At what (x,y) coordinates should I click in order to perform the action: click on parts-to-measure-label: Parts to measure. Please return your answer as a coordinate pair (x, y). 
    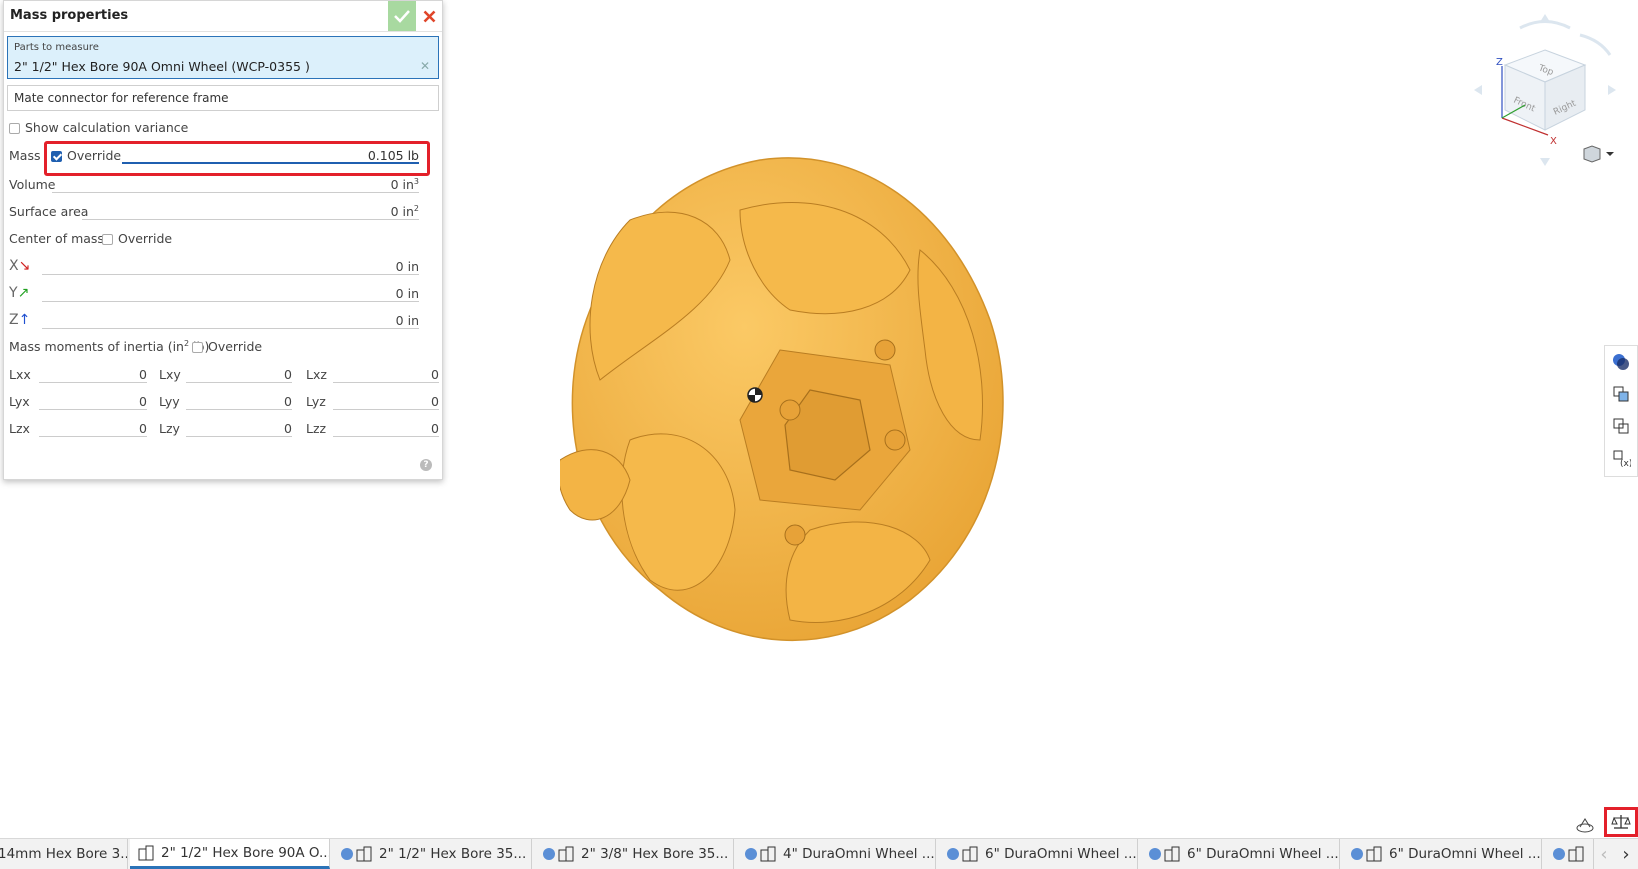
    Looking at the image, I should click on (56, 47).